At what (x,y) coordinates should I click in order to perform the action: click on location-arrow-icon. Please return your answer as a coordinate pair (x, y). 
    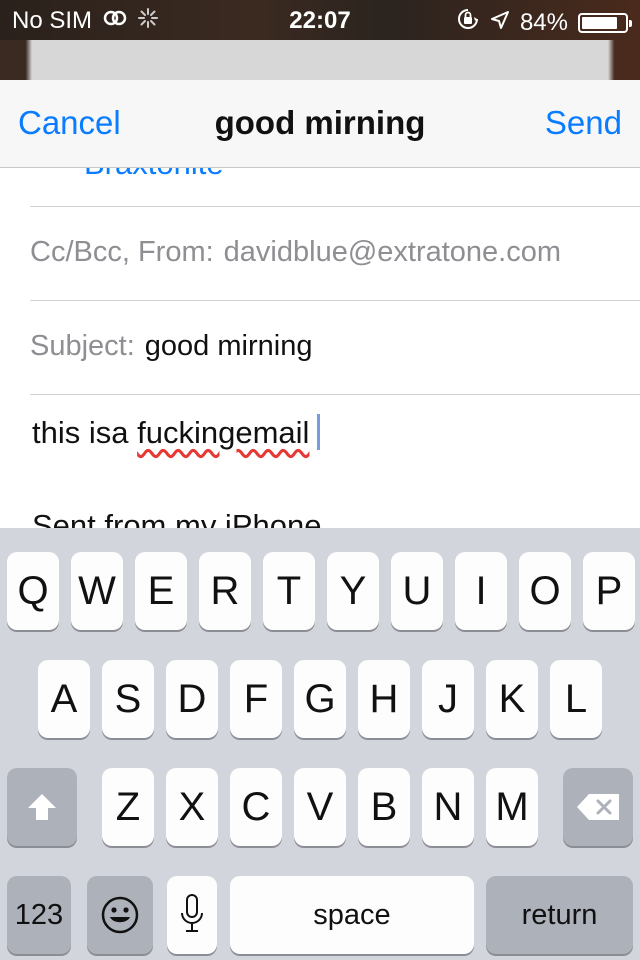
    Looking at the image, I should click on (500, 23).